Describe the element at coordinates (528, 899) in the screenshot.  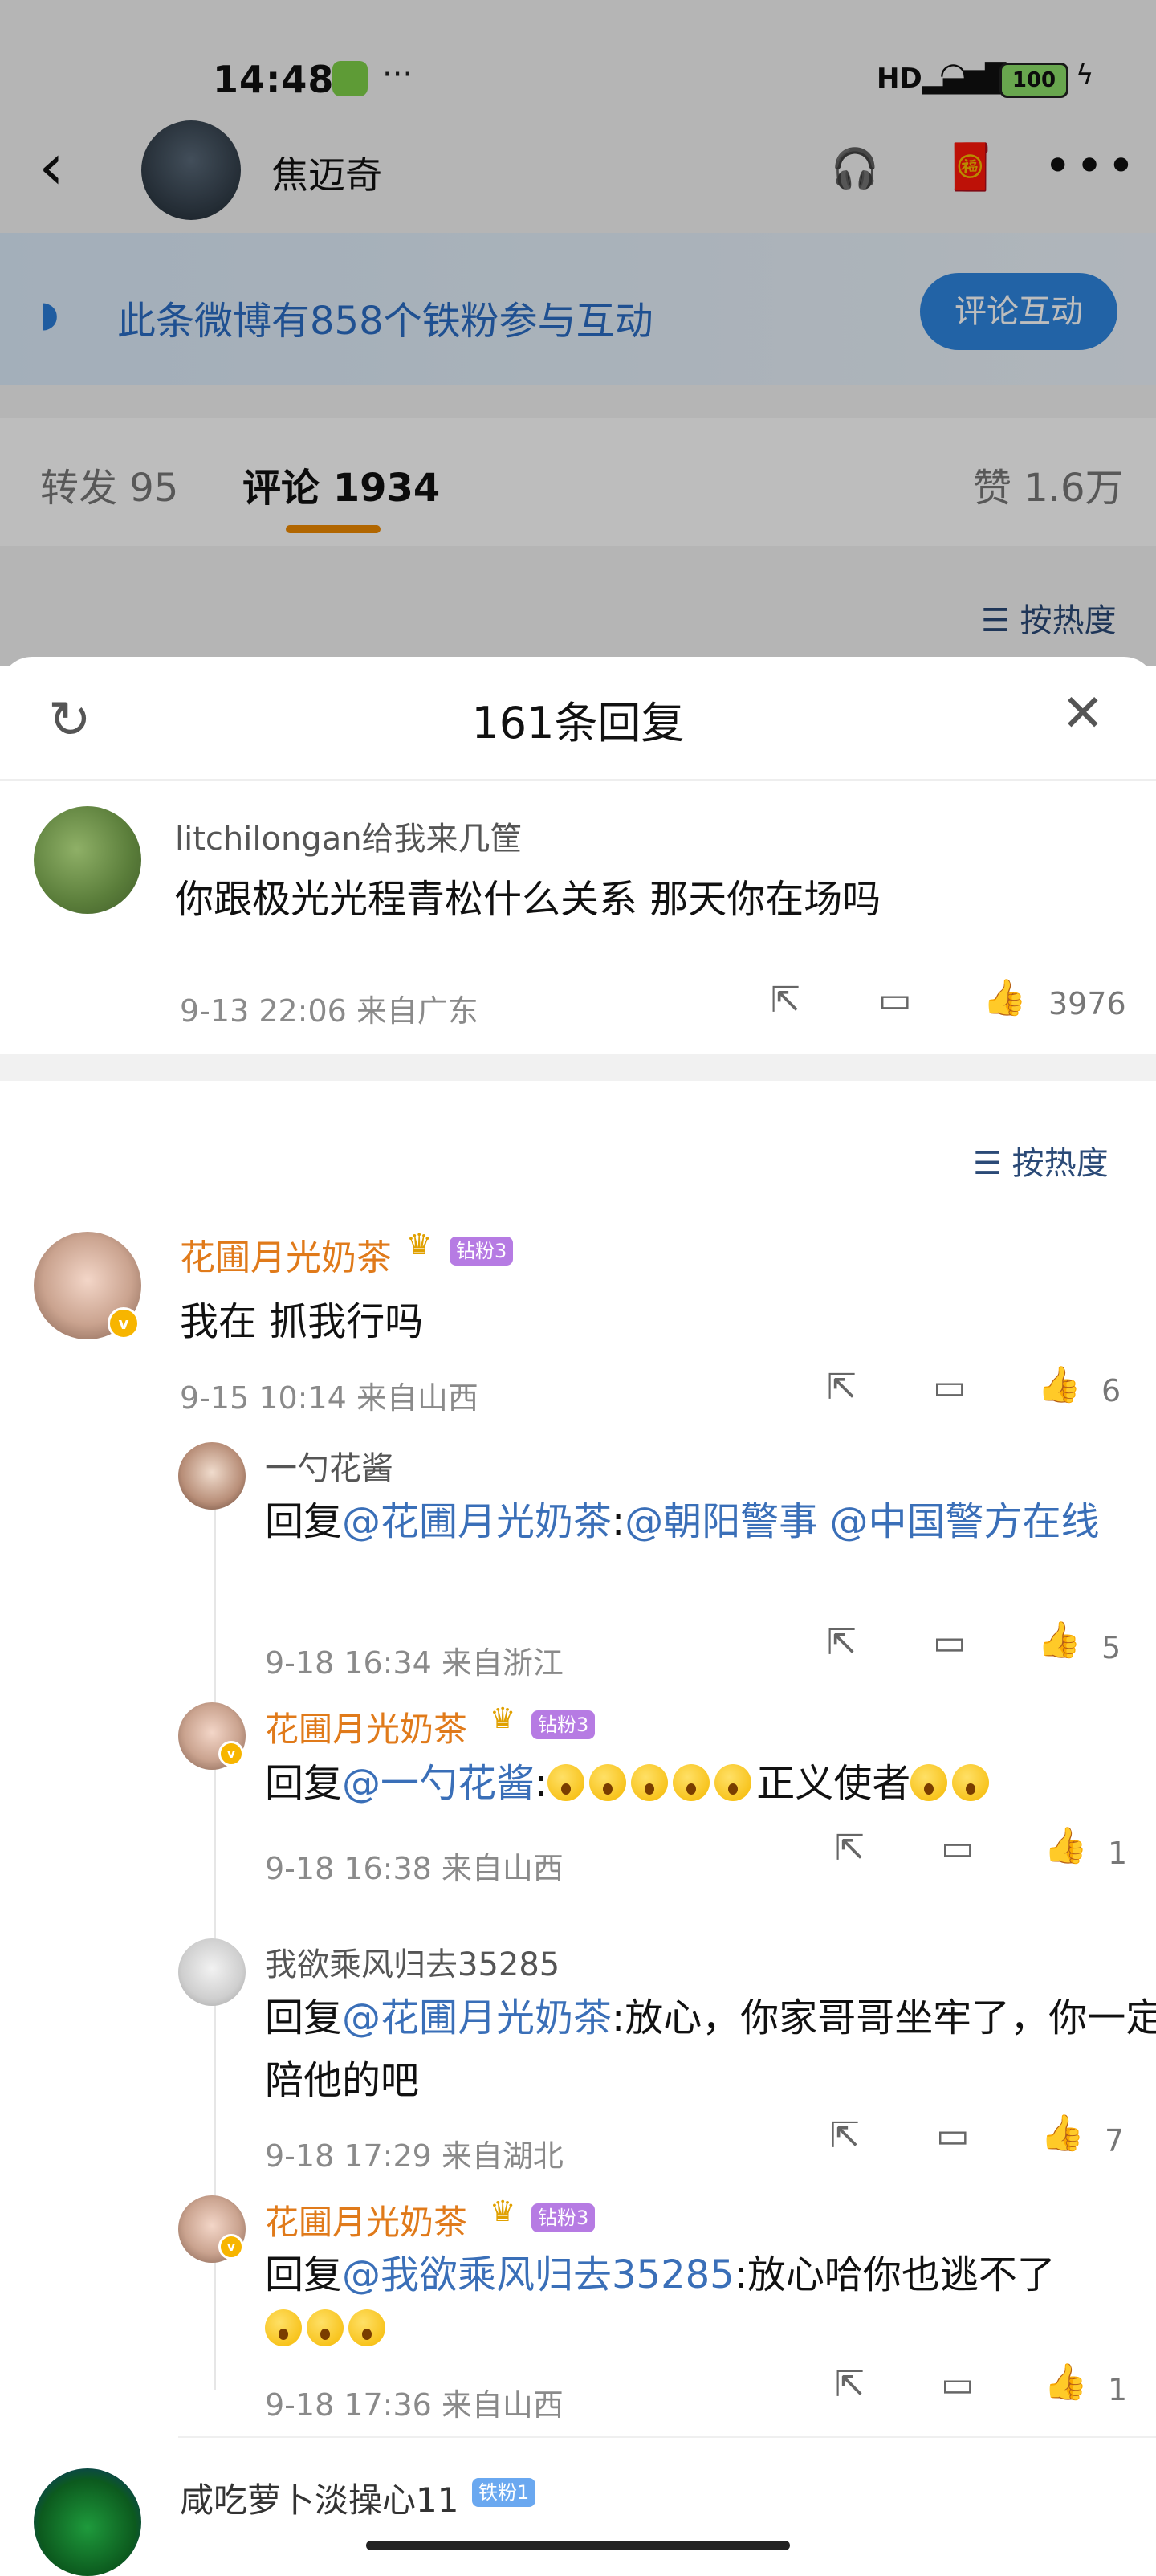
I see `comment-text: 你跟极光光程青松什么关系 那天你在场吗` at that location.